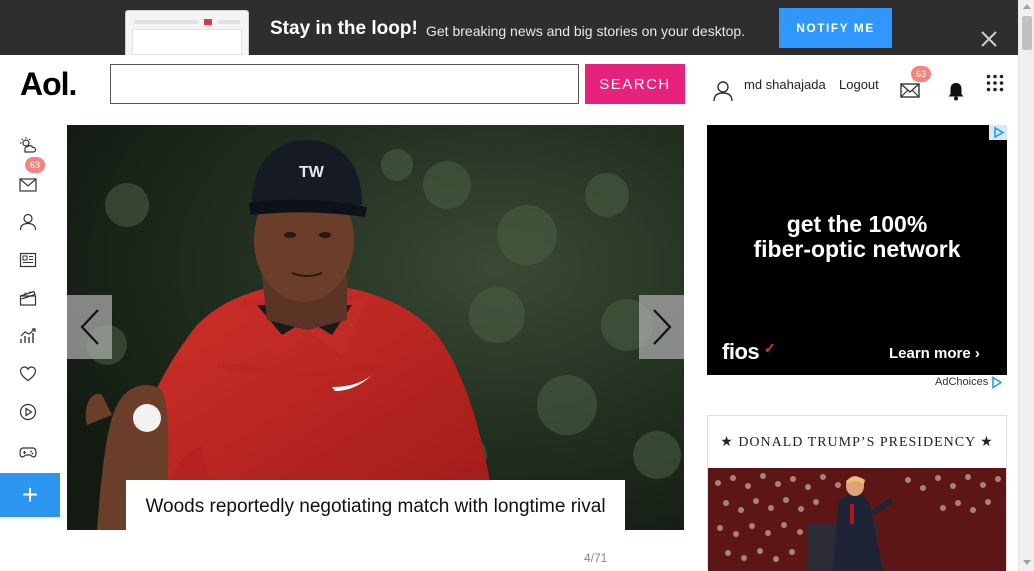 The width and height of the screenshot is (1034, 571). Describe the element at coordinates (35, 165) in the screenshot. I see `rail-mail-count-badge: 63` at that location.